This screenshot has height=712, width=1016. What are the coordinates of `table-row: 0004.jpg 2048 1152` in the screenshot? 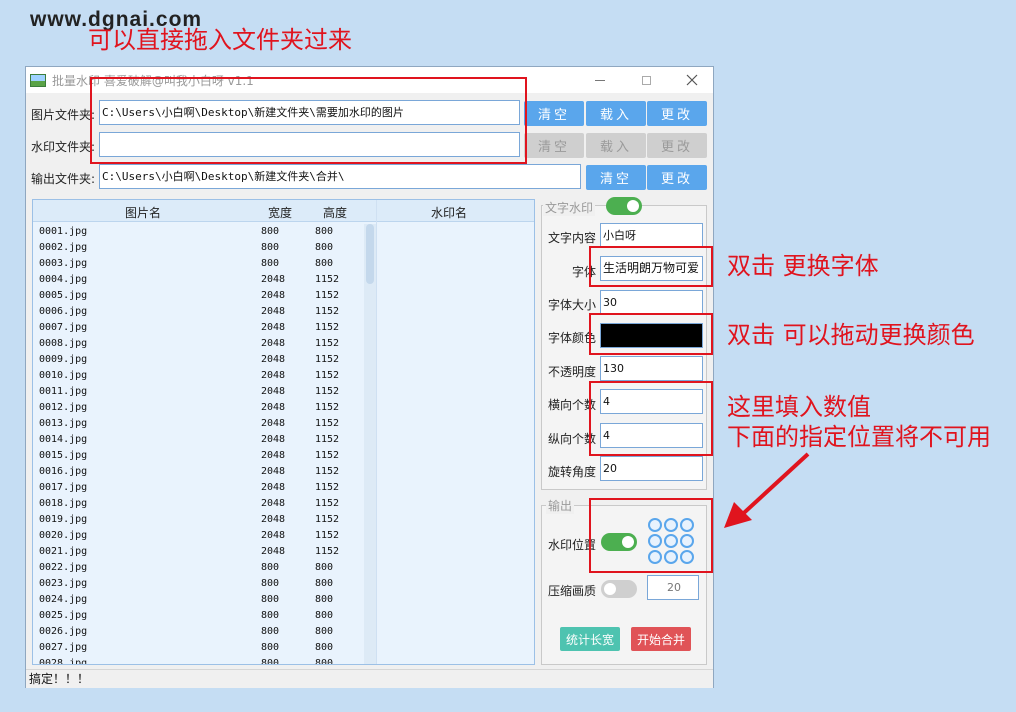 It's located at (203, 280).